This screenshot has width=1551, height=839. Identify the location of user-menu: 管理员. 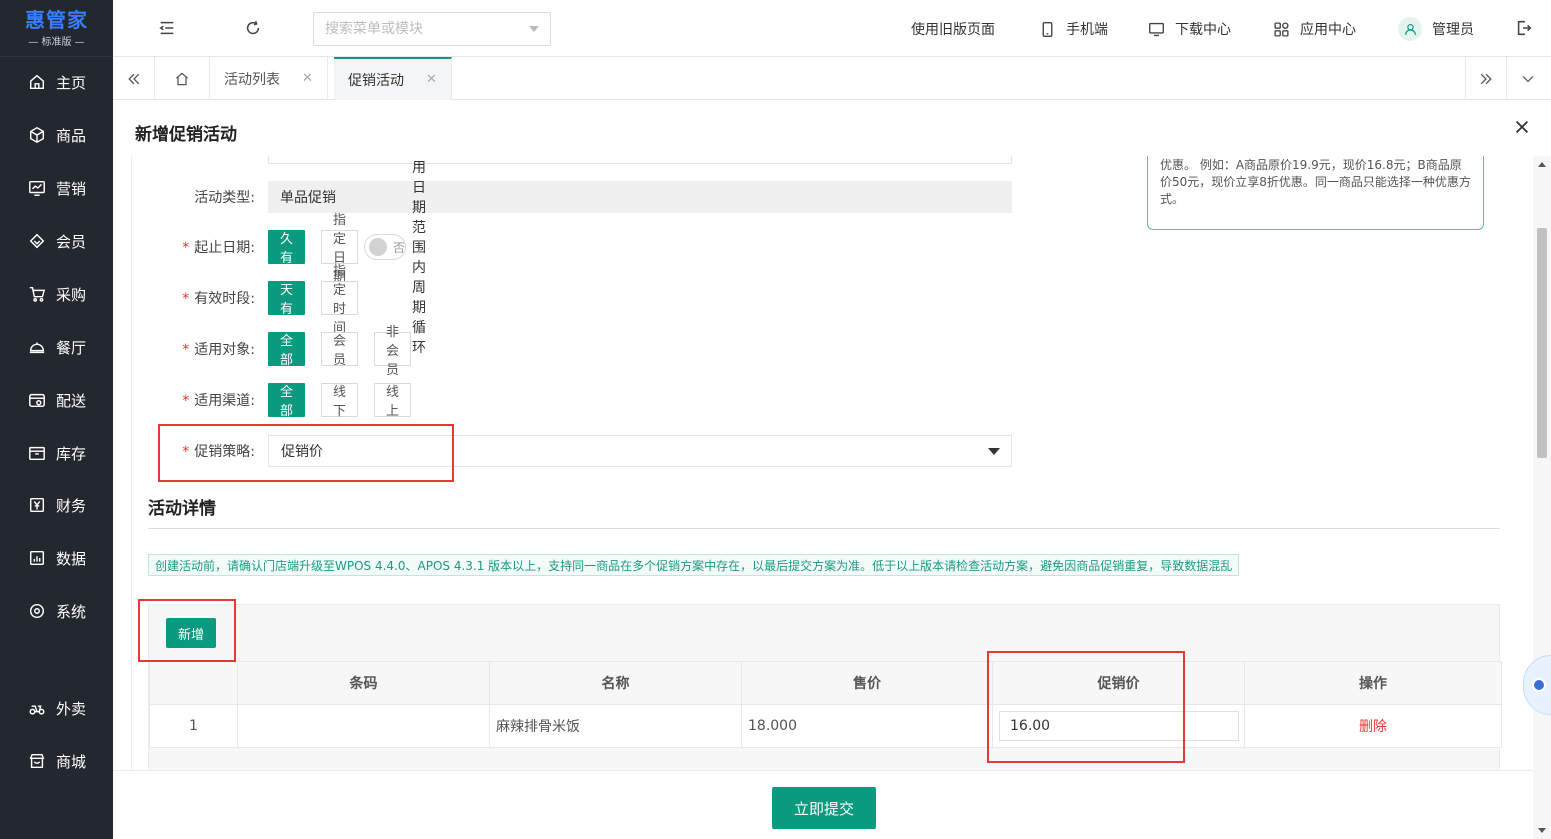
(1436, 29).